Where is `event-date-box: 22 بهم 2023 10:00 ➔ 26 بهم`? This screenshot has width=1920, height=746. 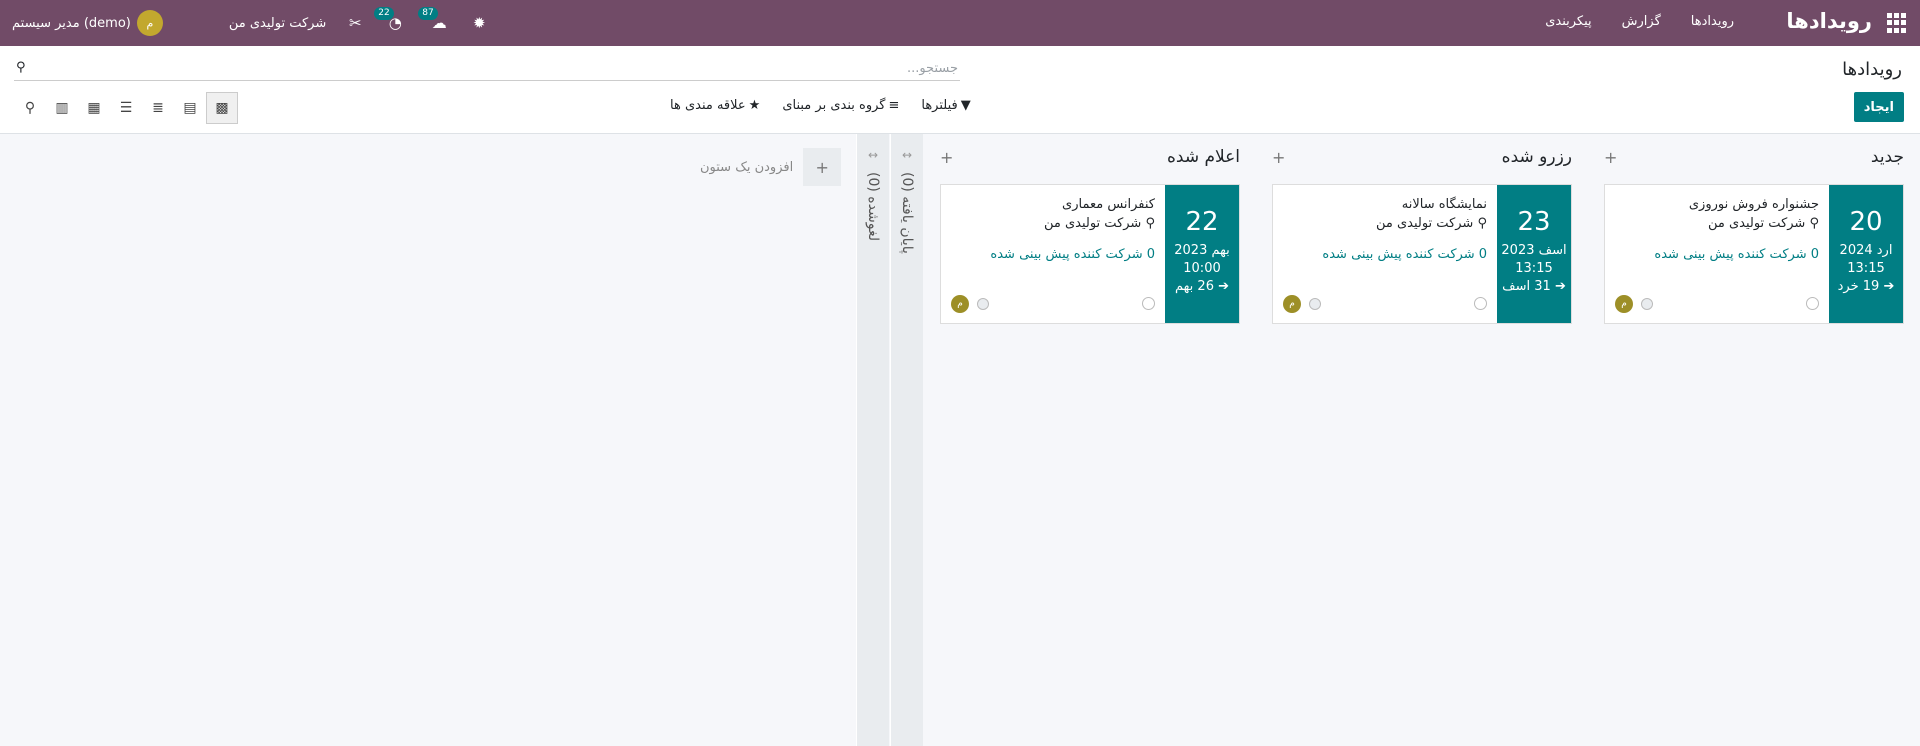
event-date-box: 22 بهم 2023 10:00 ➔ 26 بهم is located at coordinates (1202, 254).